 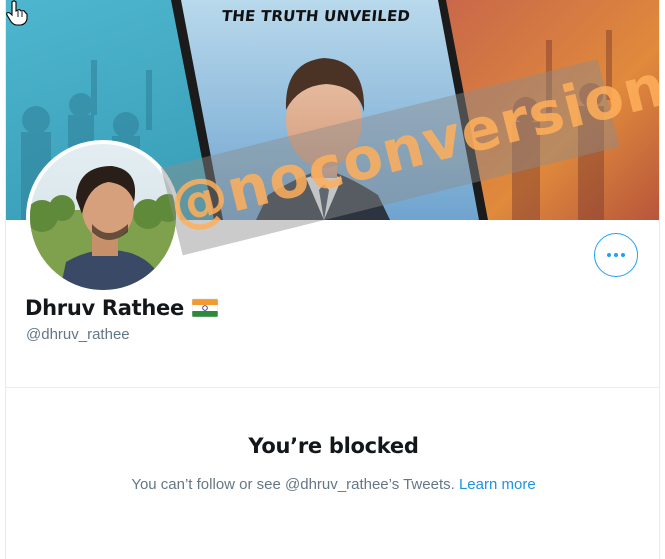 I want to click on divider, so click(x=332, y=387).